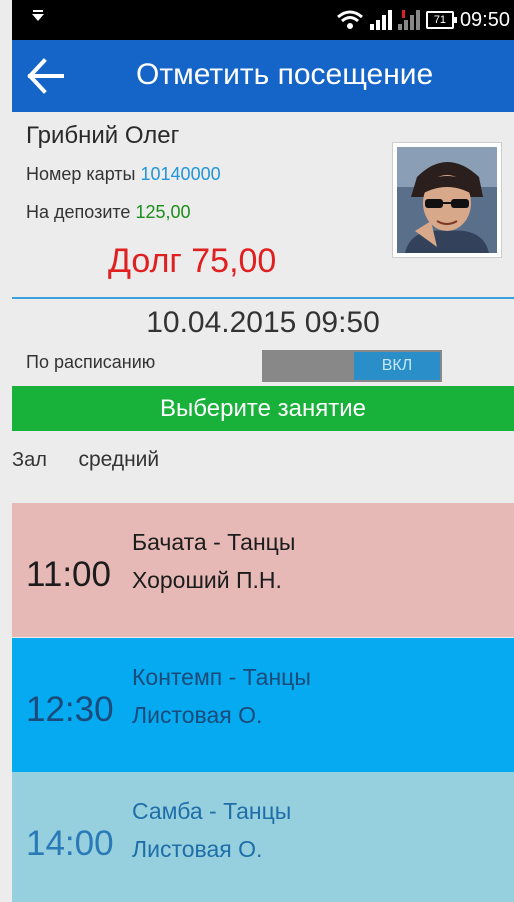  I want to click on schedule-label: По расписанию, so click(91, 362).